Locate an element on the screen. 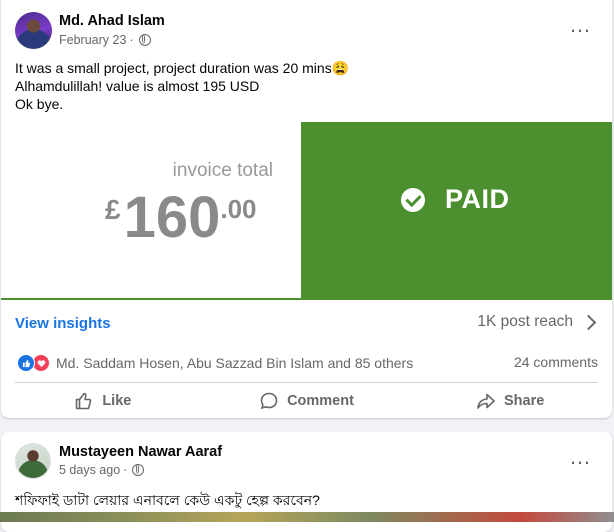  divider is located at coordinates (306, 382).